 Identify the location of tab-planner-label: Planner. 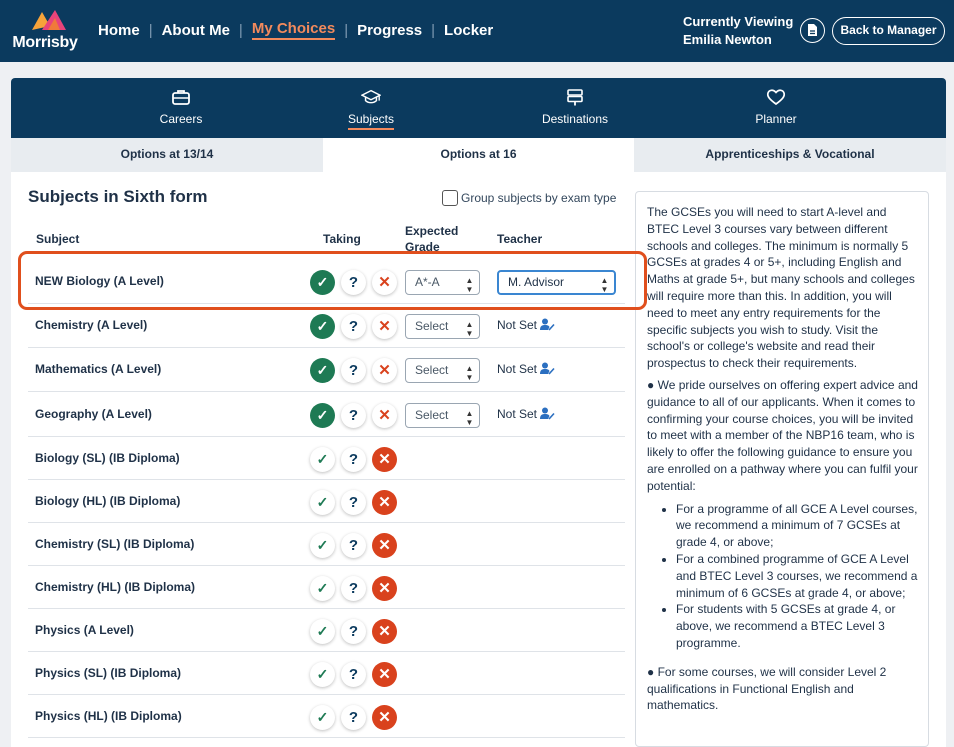
(776, 119).